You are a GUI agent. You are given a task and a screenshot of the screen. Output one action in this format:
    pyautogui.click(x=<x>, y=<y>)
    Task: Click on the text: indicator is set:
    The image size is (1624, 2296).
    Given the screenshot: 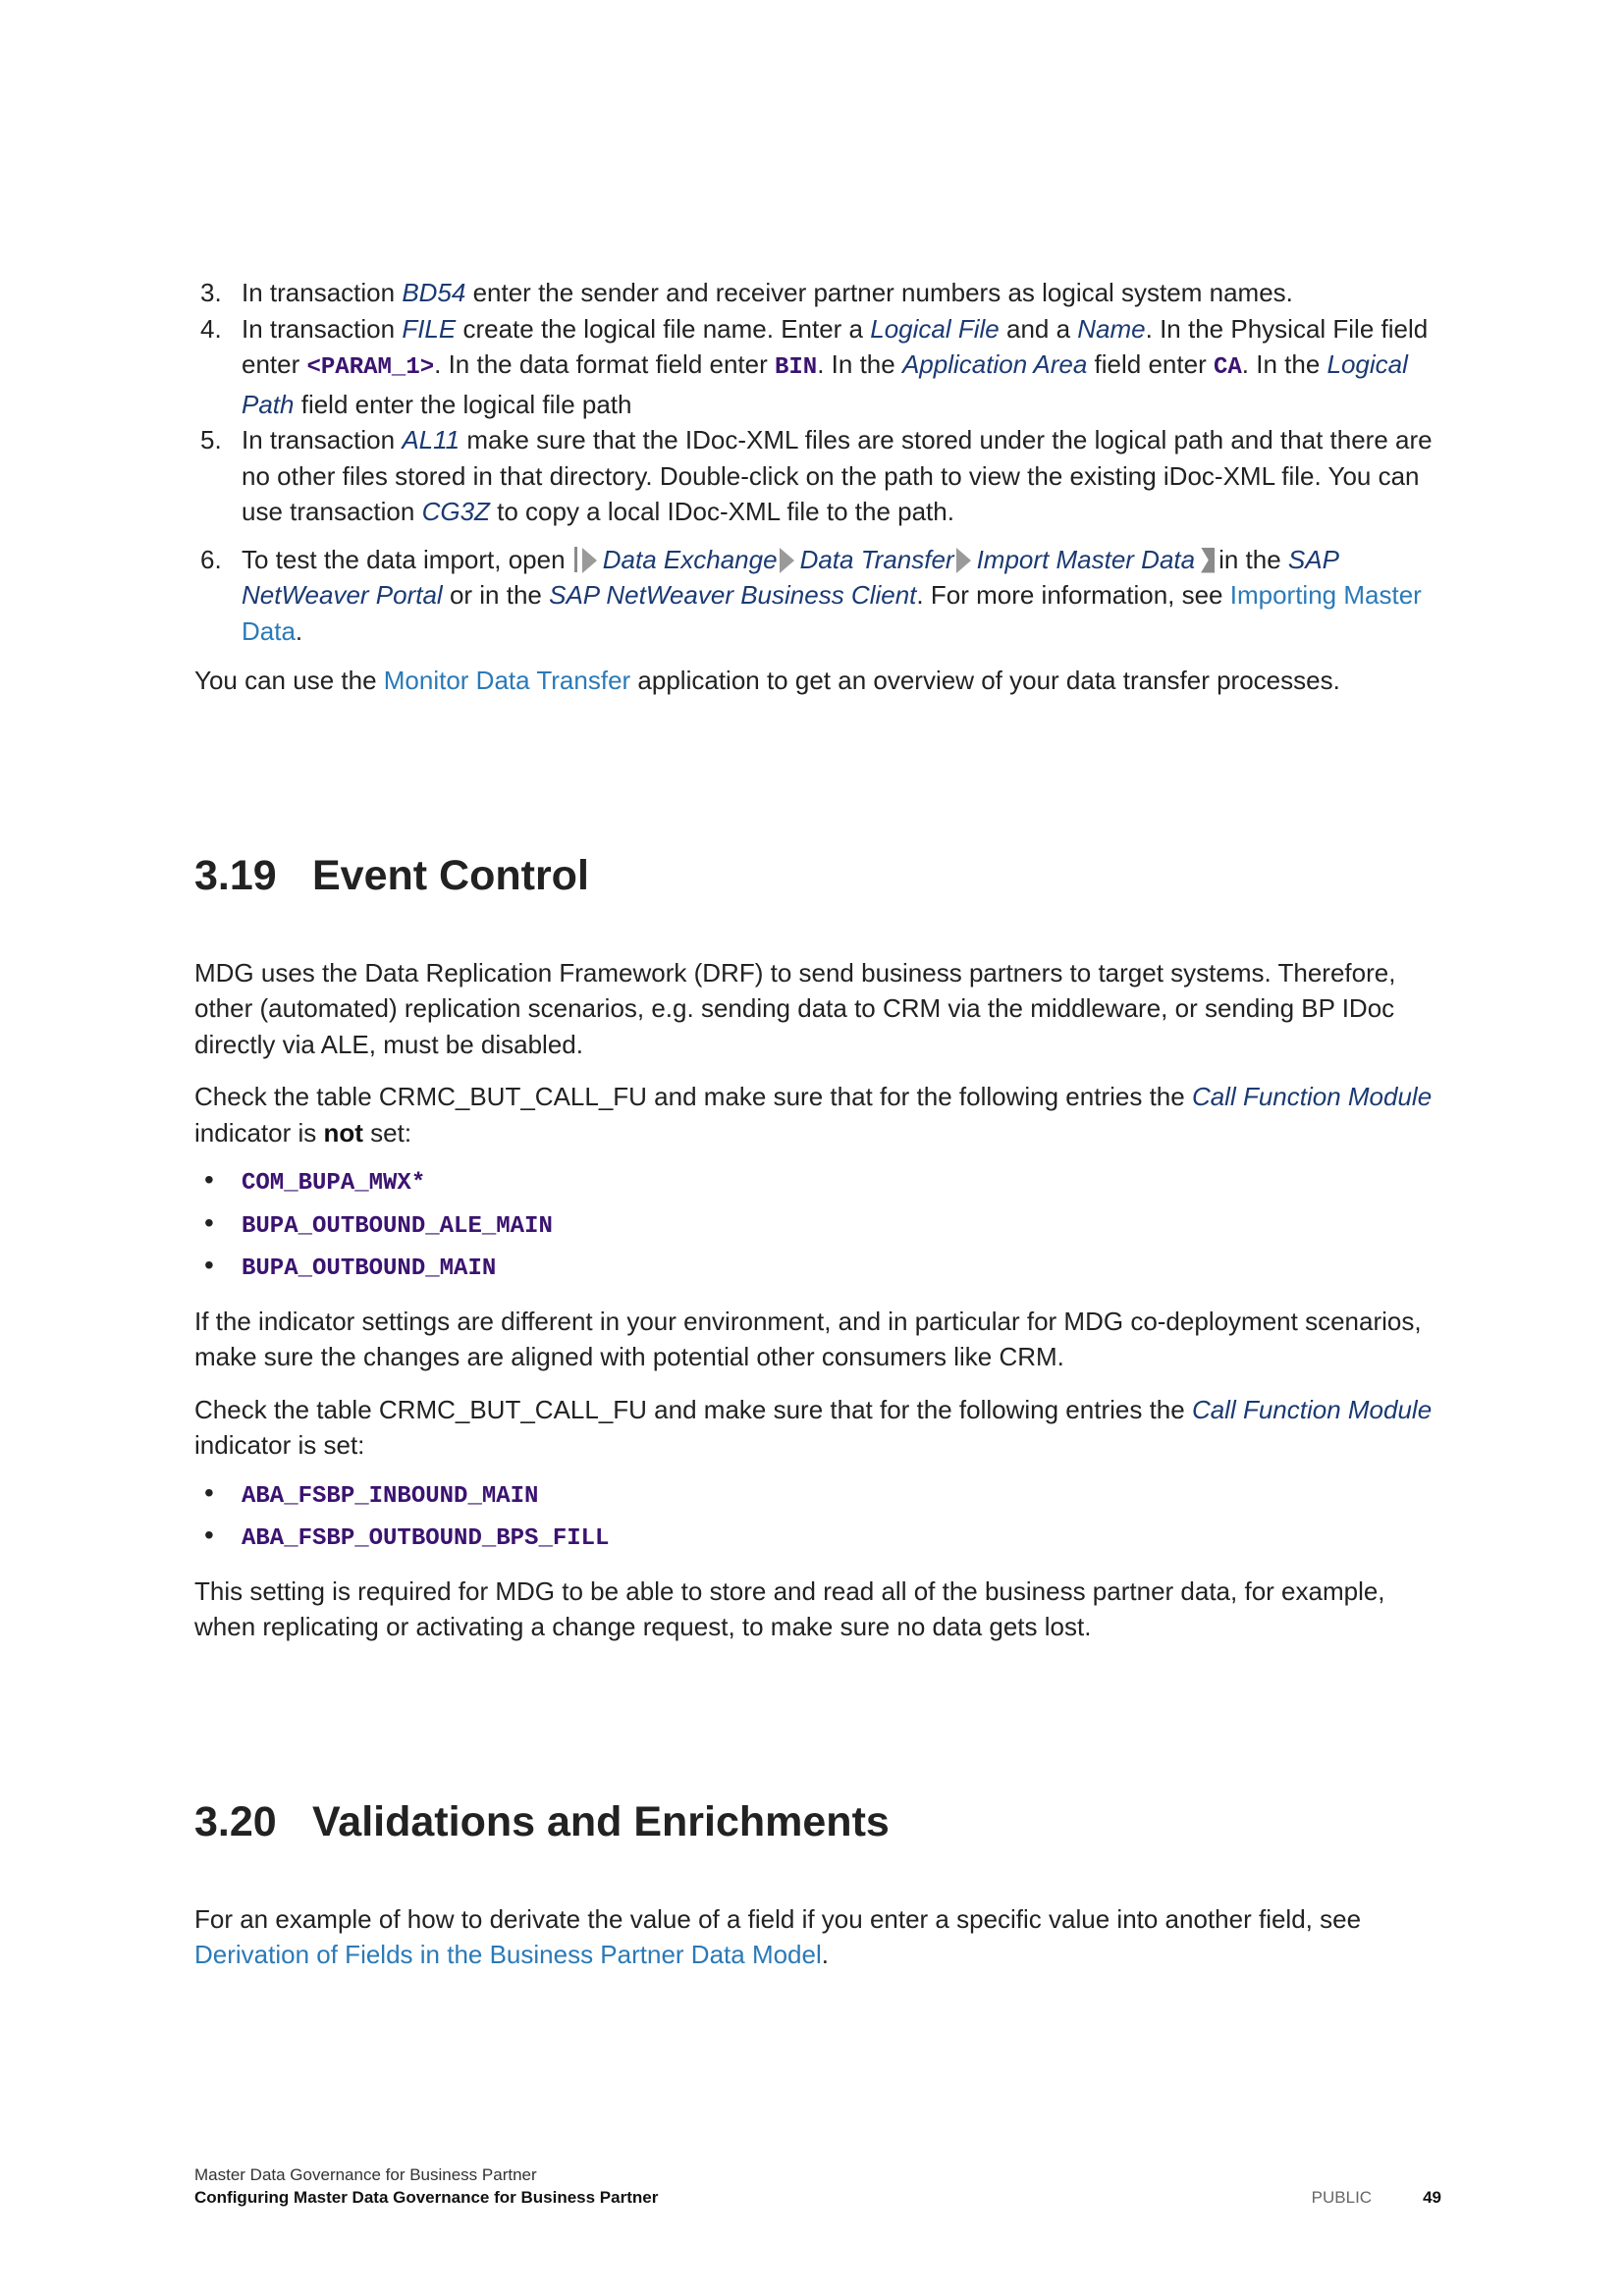 What is the action you would take?
    pyautogui.click(x=279, y=1445)
    